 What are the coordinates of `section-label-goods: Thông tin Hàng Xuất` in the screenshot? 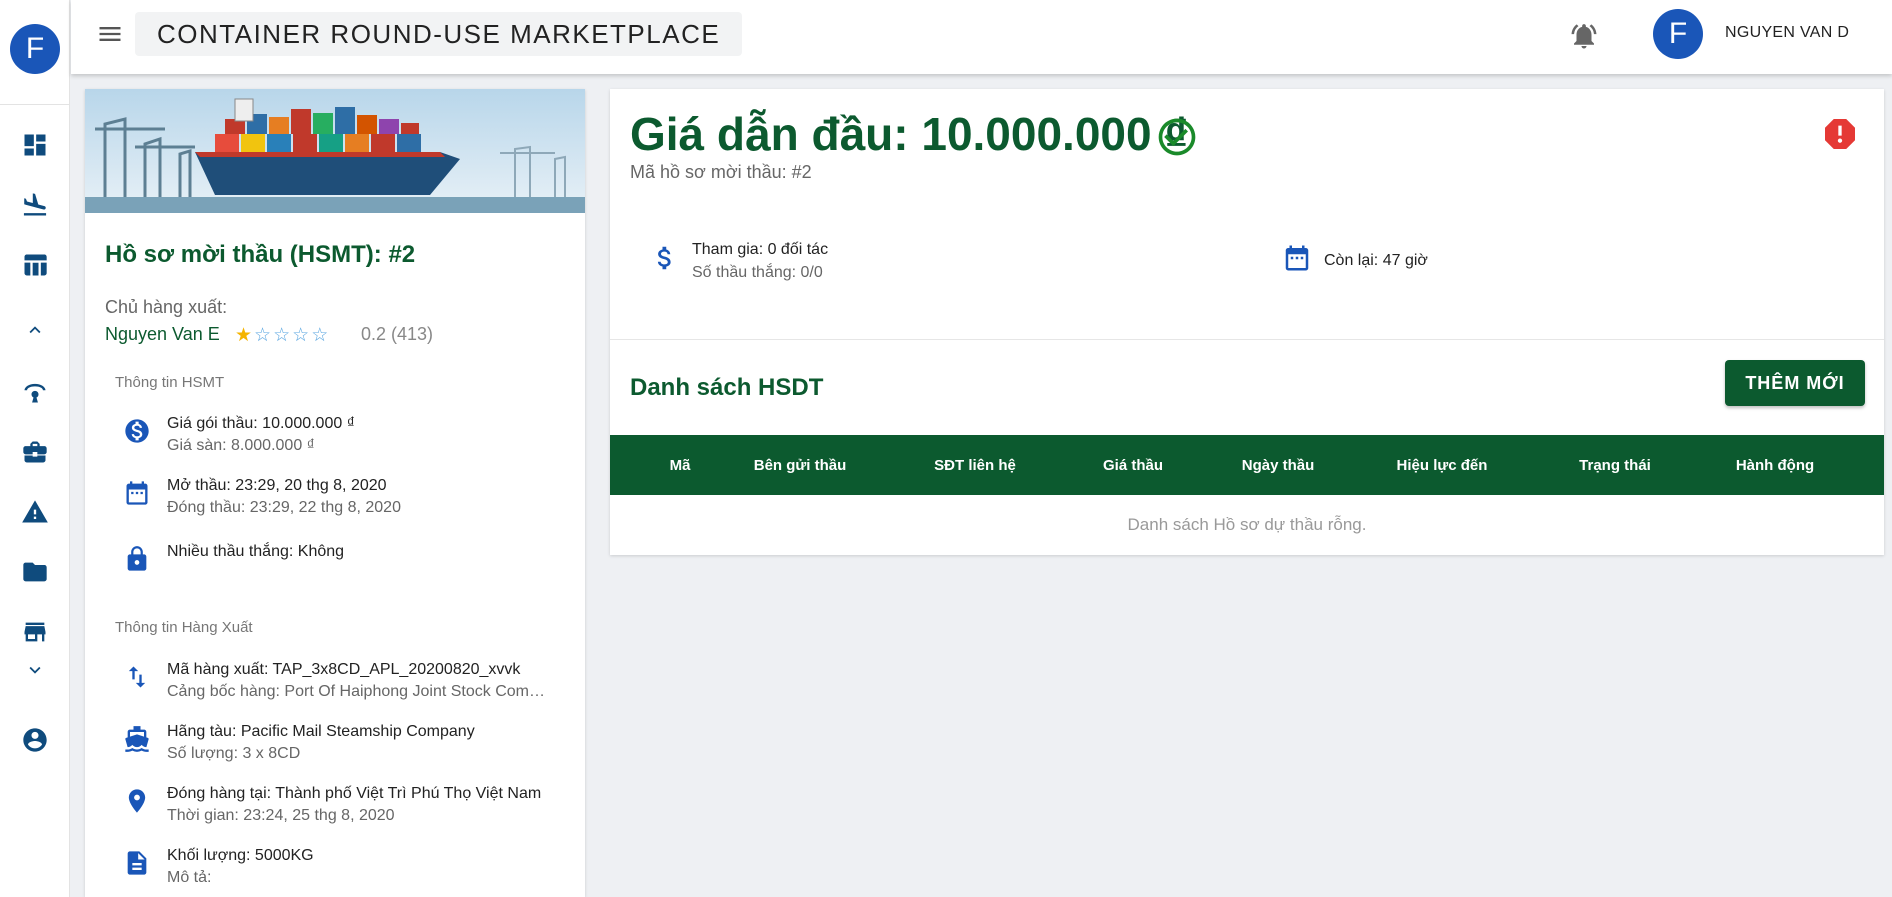 It's located at (184, 627).